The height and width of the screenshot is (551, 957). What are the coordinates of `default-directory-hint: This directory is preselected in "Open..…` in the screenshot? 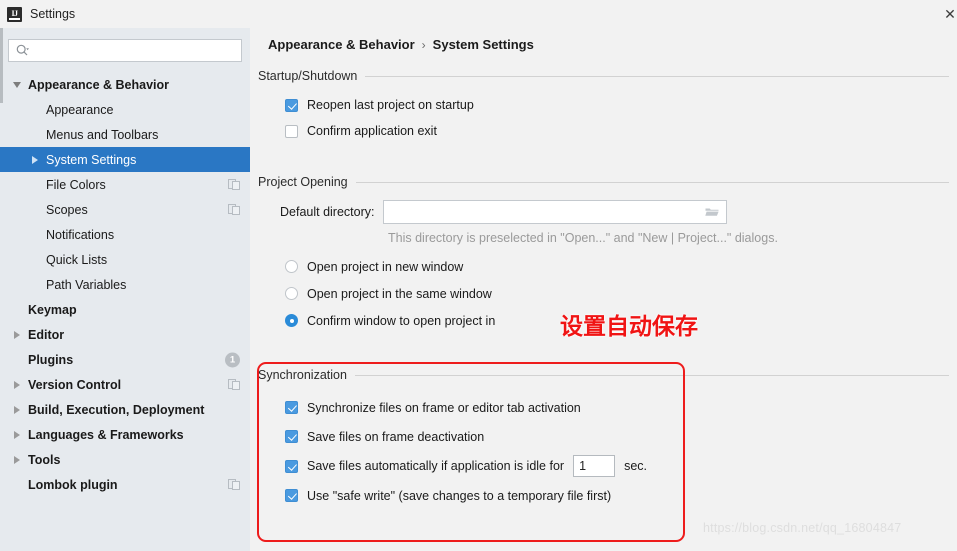 It's located at (583, 238).